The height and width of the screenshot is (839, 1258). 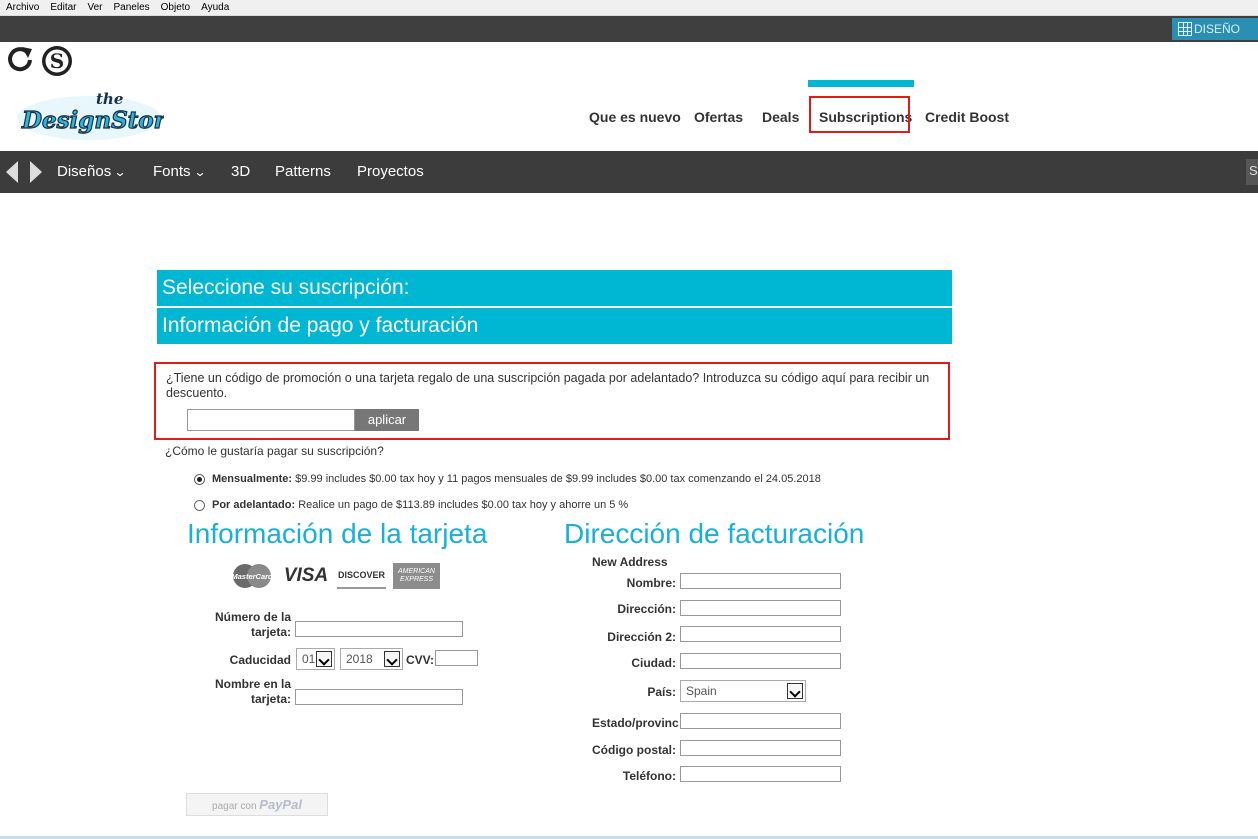 What do you see at coordinates (252, 617) in the screenshot?
I see `card-number-label-line1: Número de la` at bounding box center [252, 617].